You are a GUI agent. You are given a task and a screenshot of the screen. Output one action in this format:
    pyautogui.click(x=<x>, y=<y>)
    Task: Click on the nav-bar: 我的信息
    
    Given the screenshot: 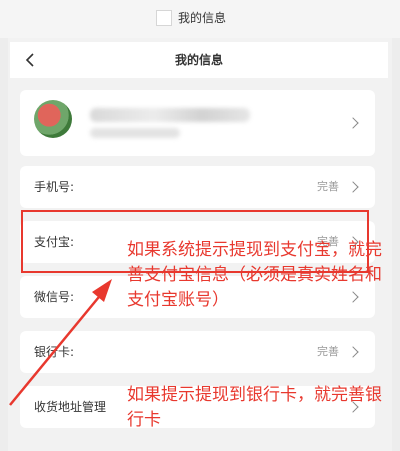 What is the action you would take?
    pyautogui.click(x=199, y=60)
    